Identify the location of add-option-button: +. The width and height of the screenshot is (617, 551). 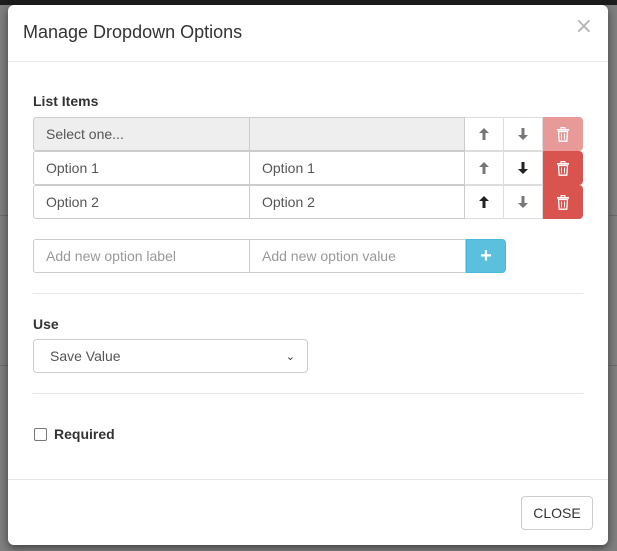
(486, 256).